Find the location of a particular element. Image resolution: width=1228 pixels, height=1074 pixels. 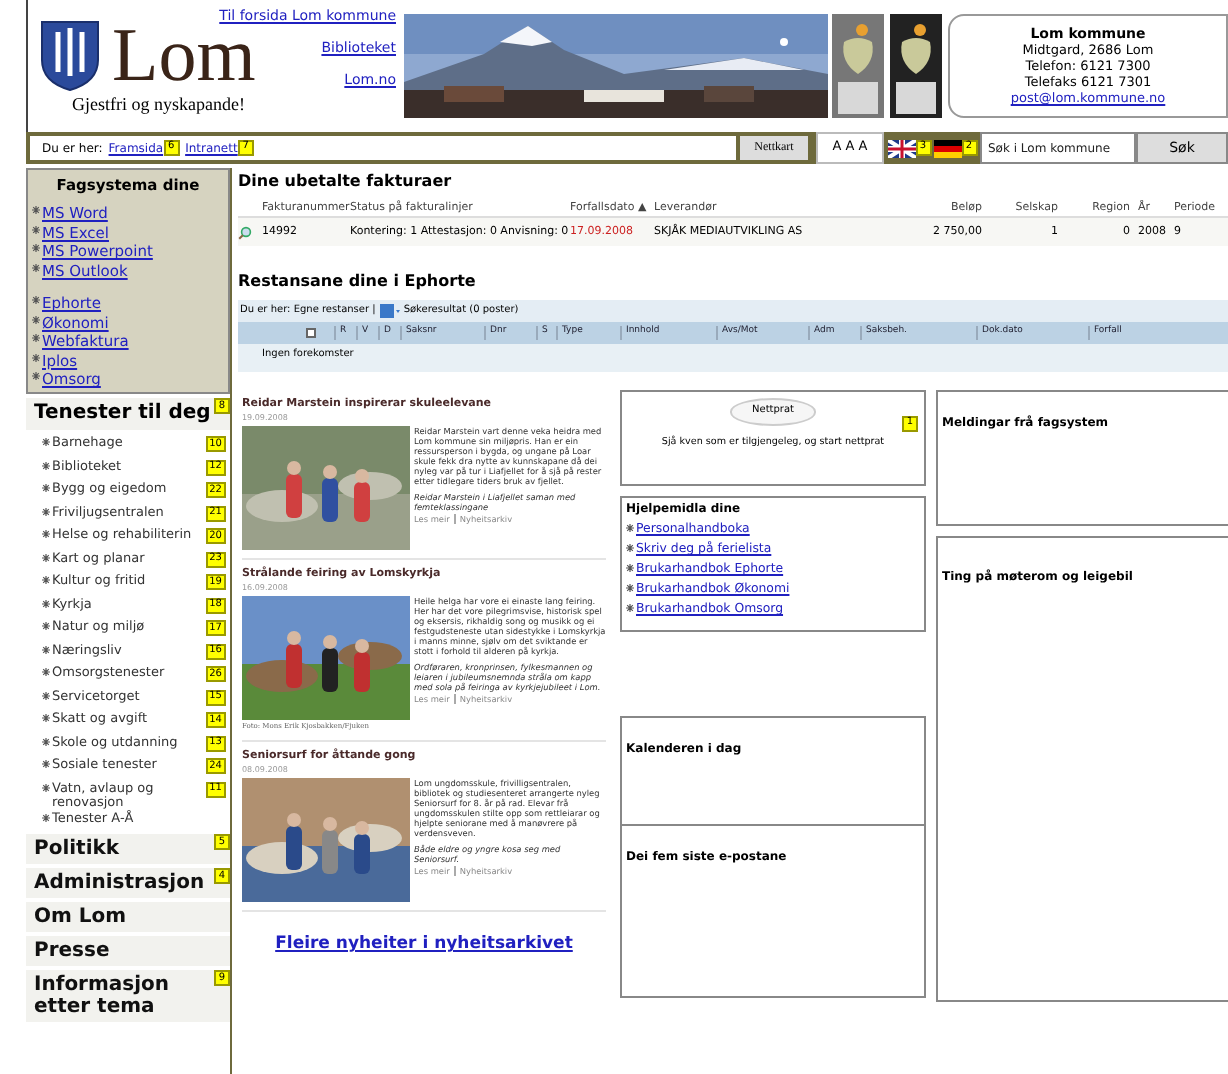

logo-text: Lom is located at coordinates (184, 56).